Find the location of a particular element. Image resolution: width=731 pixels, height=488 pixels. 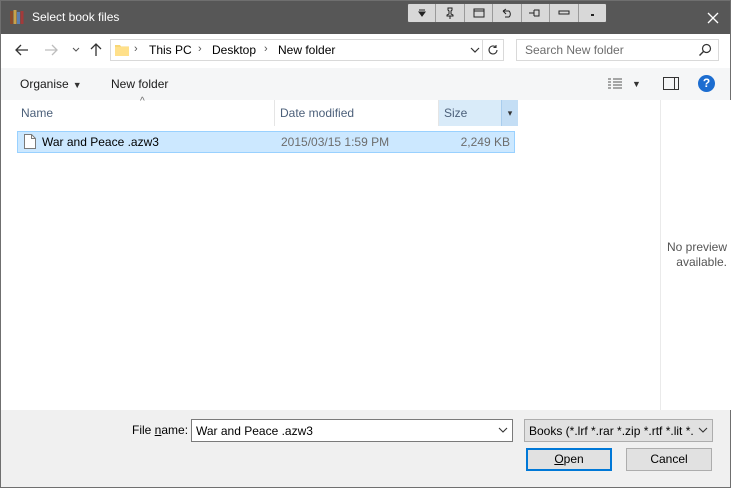

column-headers: ^ Name Date modified Size ▾ is located at coordinates (337, 111).